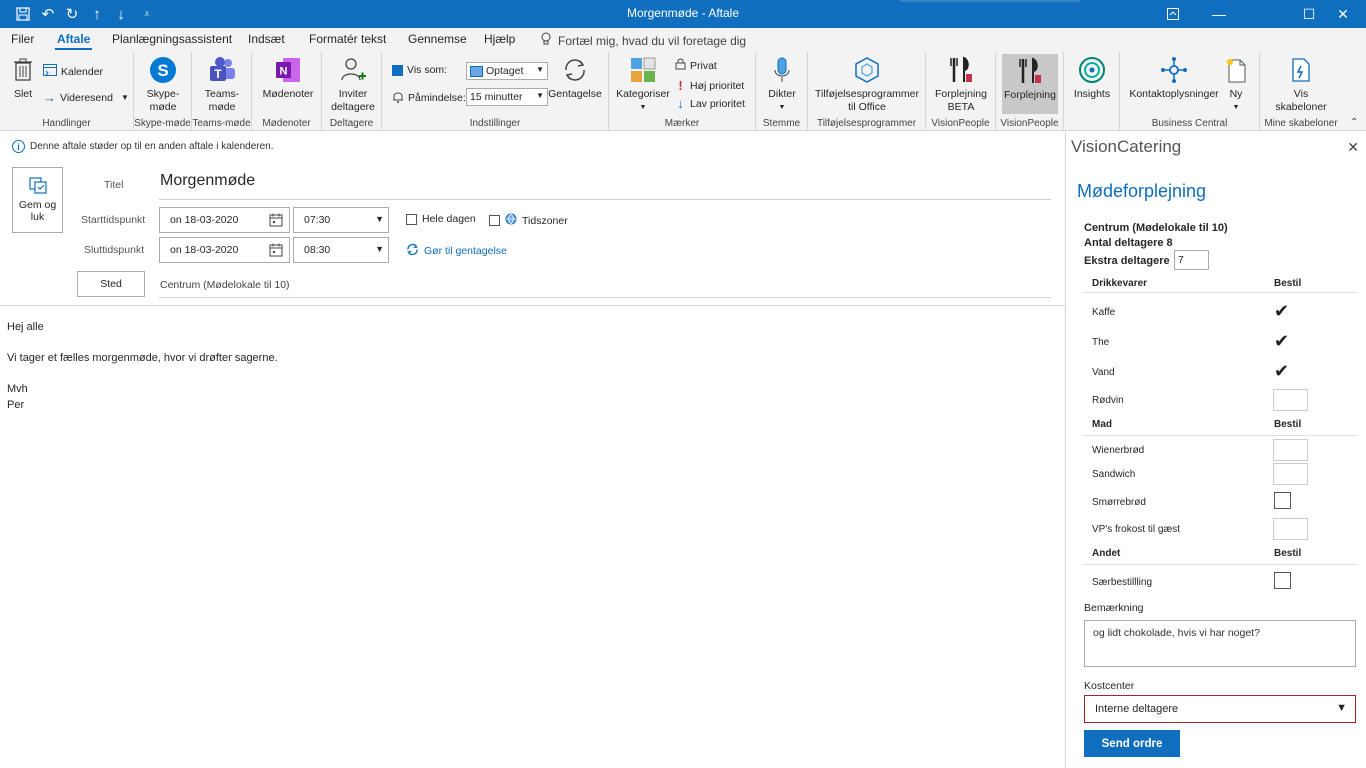  I want to click on group-label: VisionPeople, so click(960, 123).